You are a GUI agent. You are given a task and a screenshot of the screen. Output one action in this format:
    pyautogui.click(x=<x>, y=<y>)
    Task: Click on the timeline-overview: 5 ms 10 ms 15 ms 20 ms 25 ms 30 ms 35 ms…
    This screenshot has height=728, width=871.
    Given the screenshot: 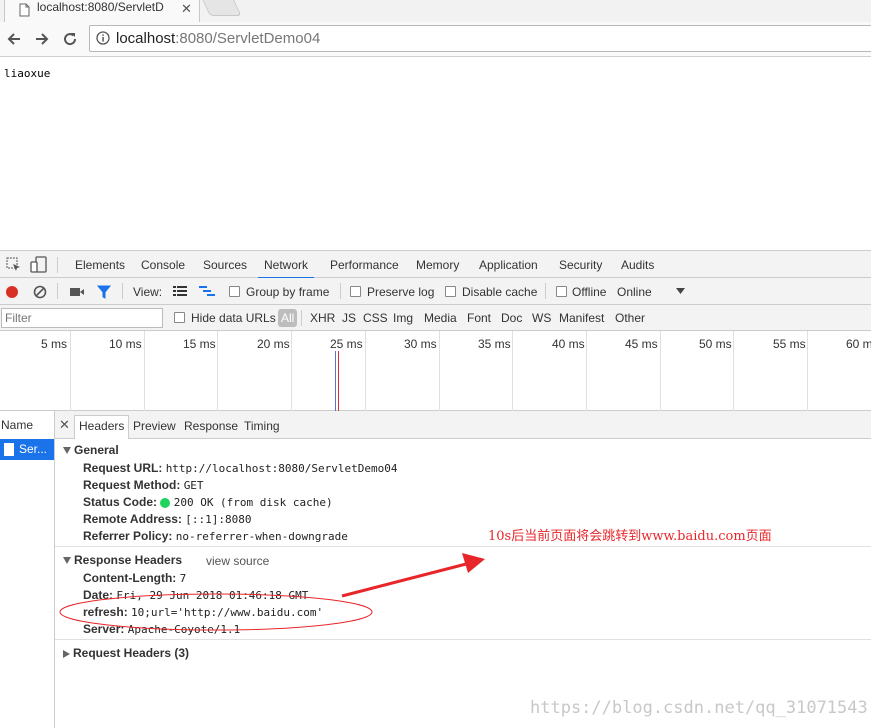 What is the action you would take?
    pyautogui.click(x=435, y=371)
    